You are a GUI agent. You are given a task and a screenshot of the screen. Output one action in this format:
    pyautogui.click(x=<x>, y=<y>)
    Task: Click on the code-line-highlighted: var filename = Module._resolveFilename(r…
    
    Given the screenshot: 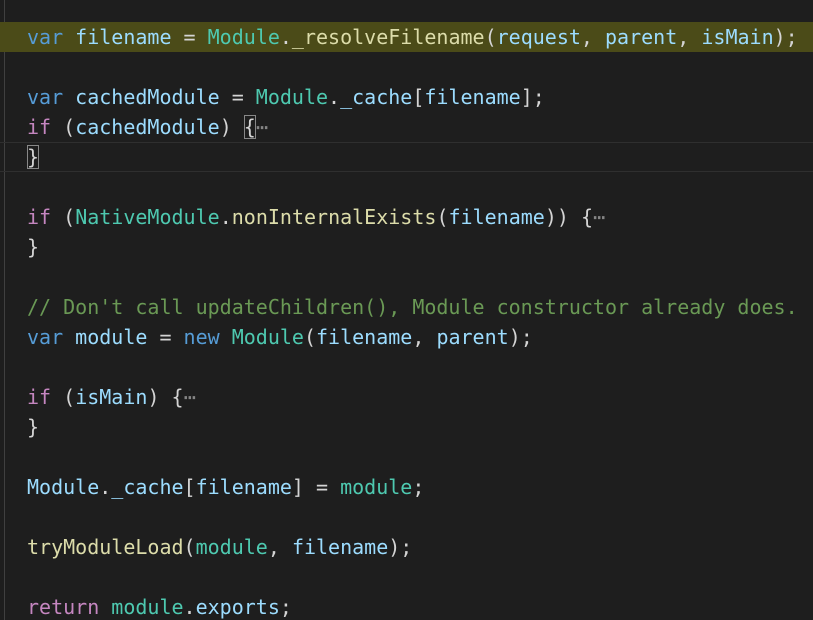 What is the action you would take?
    pyautogui.click(x=406, y=37)
    